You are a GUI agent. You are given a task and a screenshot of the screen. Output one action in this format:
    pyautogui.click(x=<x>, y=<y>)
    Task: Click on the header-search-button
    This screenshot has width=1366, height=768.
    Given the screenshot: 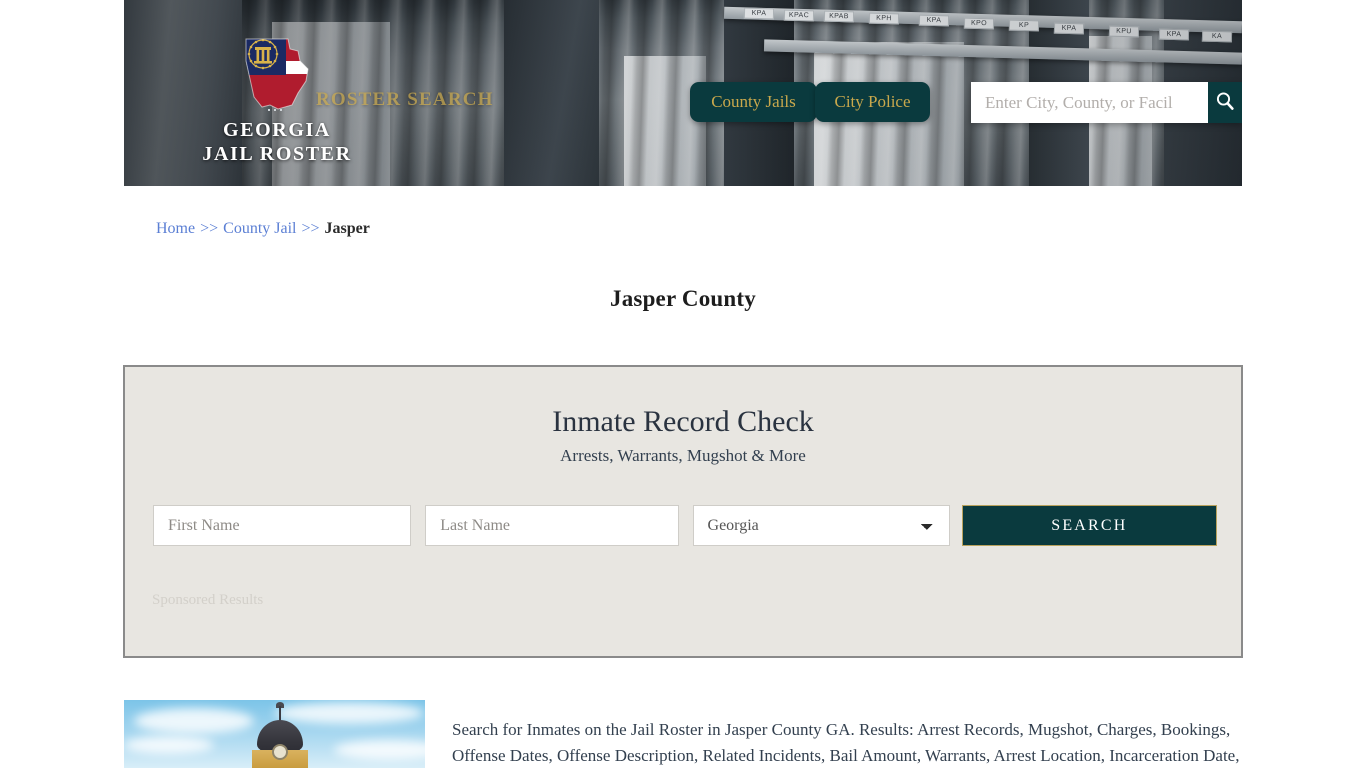 What is the action you would take?
    pyautogui.click(x=1225, y=102)
    